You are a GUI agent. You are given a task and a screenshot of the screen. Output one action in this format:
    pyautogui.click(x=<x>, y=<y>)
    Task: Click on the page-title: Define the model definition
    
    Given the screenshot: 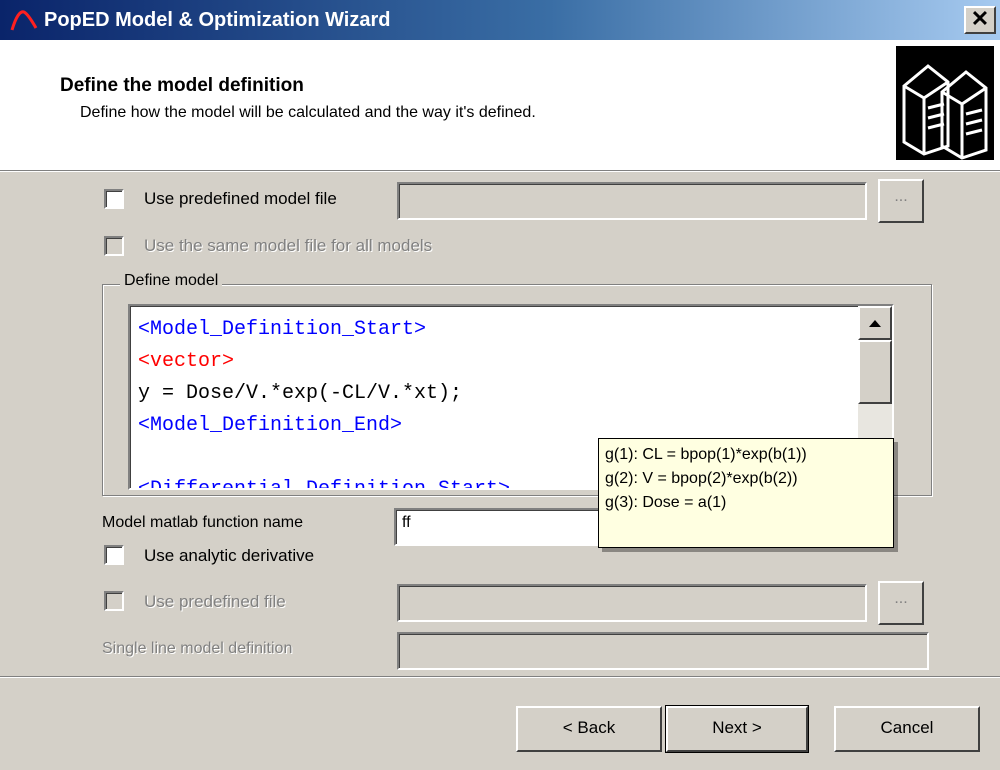 What is the action you would take?
    pyautogui.click(x=182, y=85)
    